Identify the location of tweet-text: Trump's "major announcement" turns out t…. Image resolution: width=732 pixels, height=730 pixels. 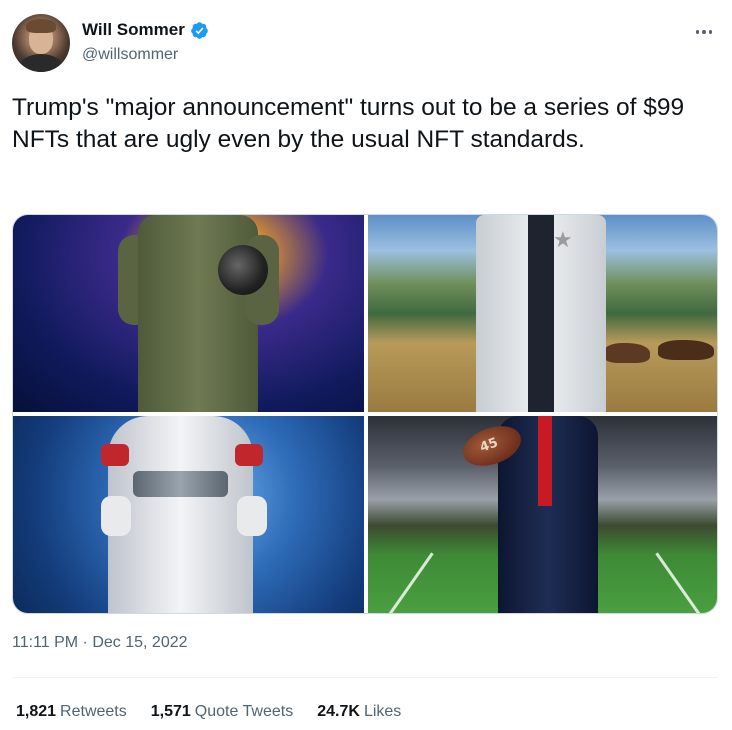
(348, 123).